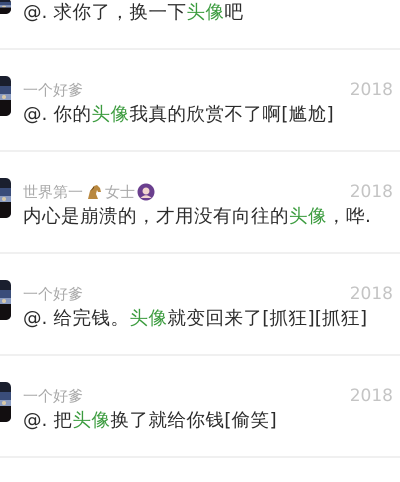 Image resolution: width=400 pixels, height=482 pixels. I want to click on comment-text: @. 给完钱。头像就变回来了[抓狂][抓狂], so click(195, 319).